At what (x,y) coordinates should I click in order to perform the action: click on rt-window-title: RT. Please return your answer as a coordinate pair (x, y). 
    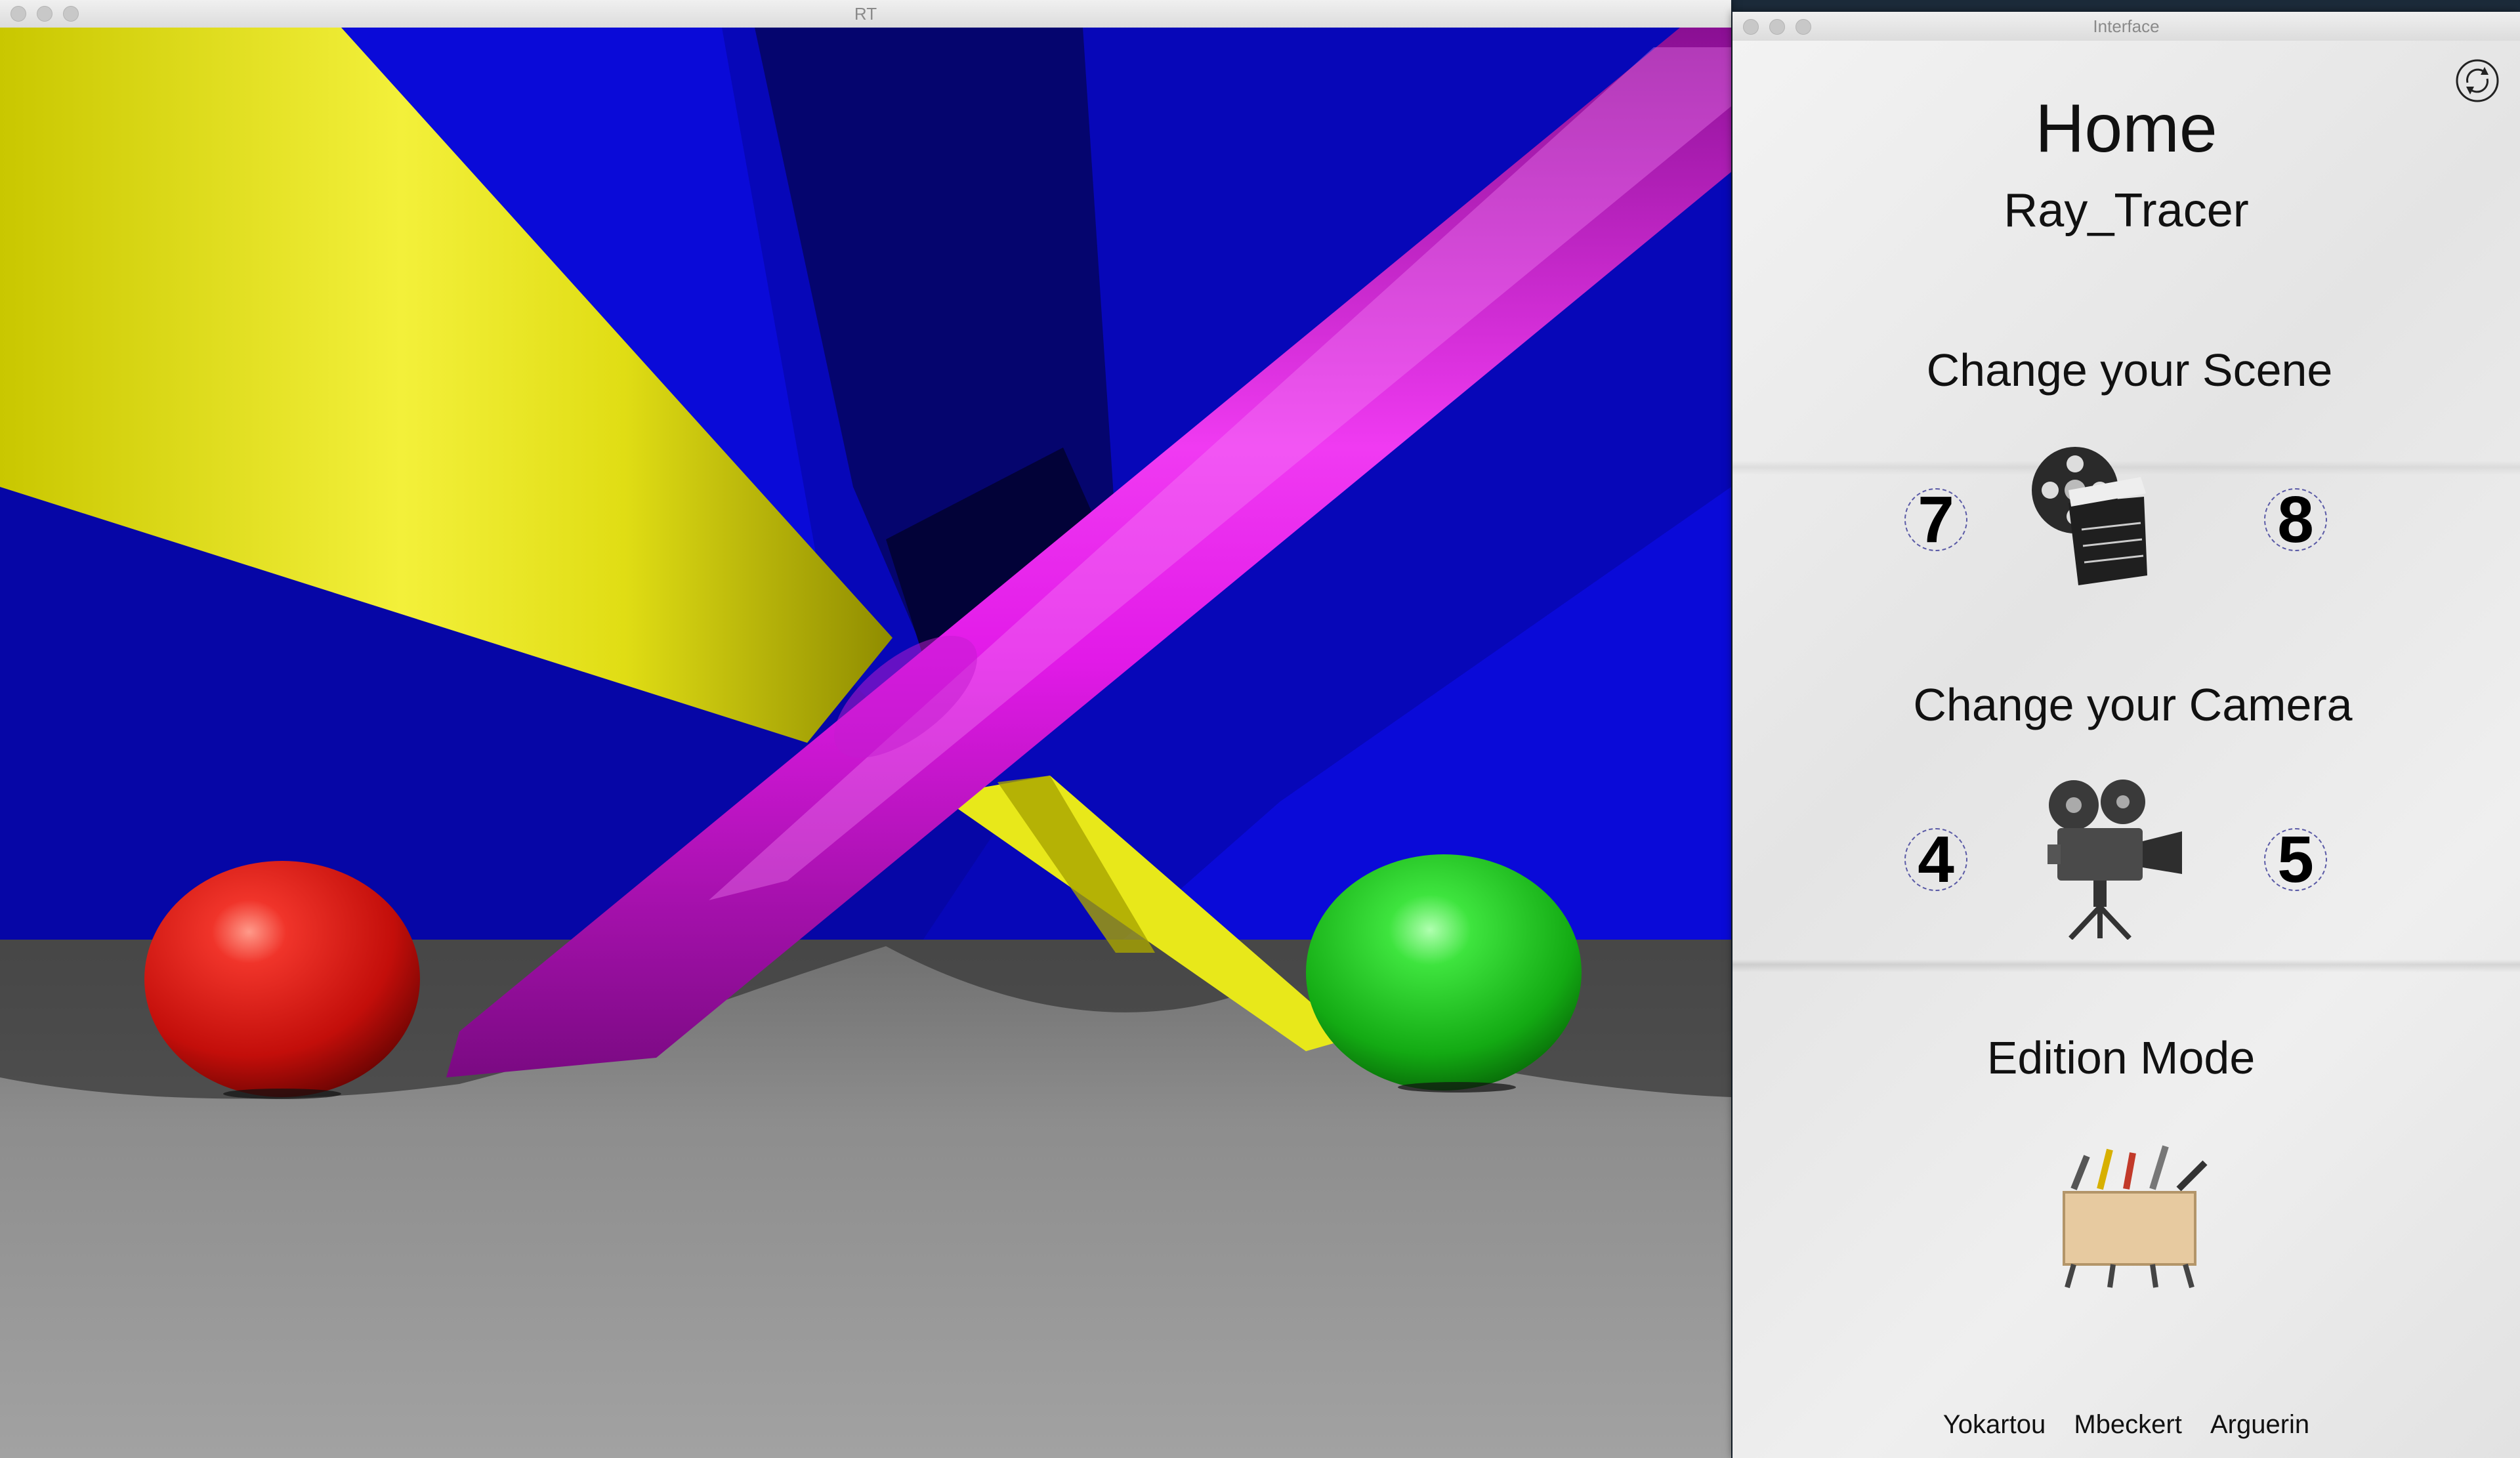
    Looking at the image, I should click on (865, 14).